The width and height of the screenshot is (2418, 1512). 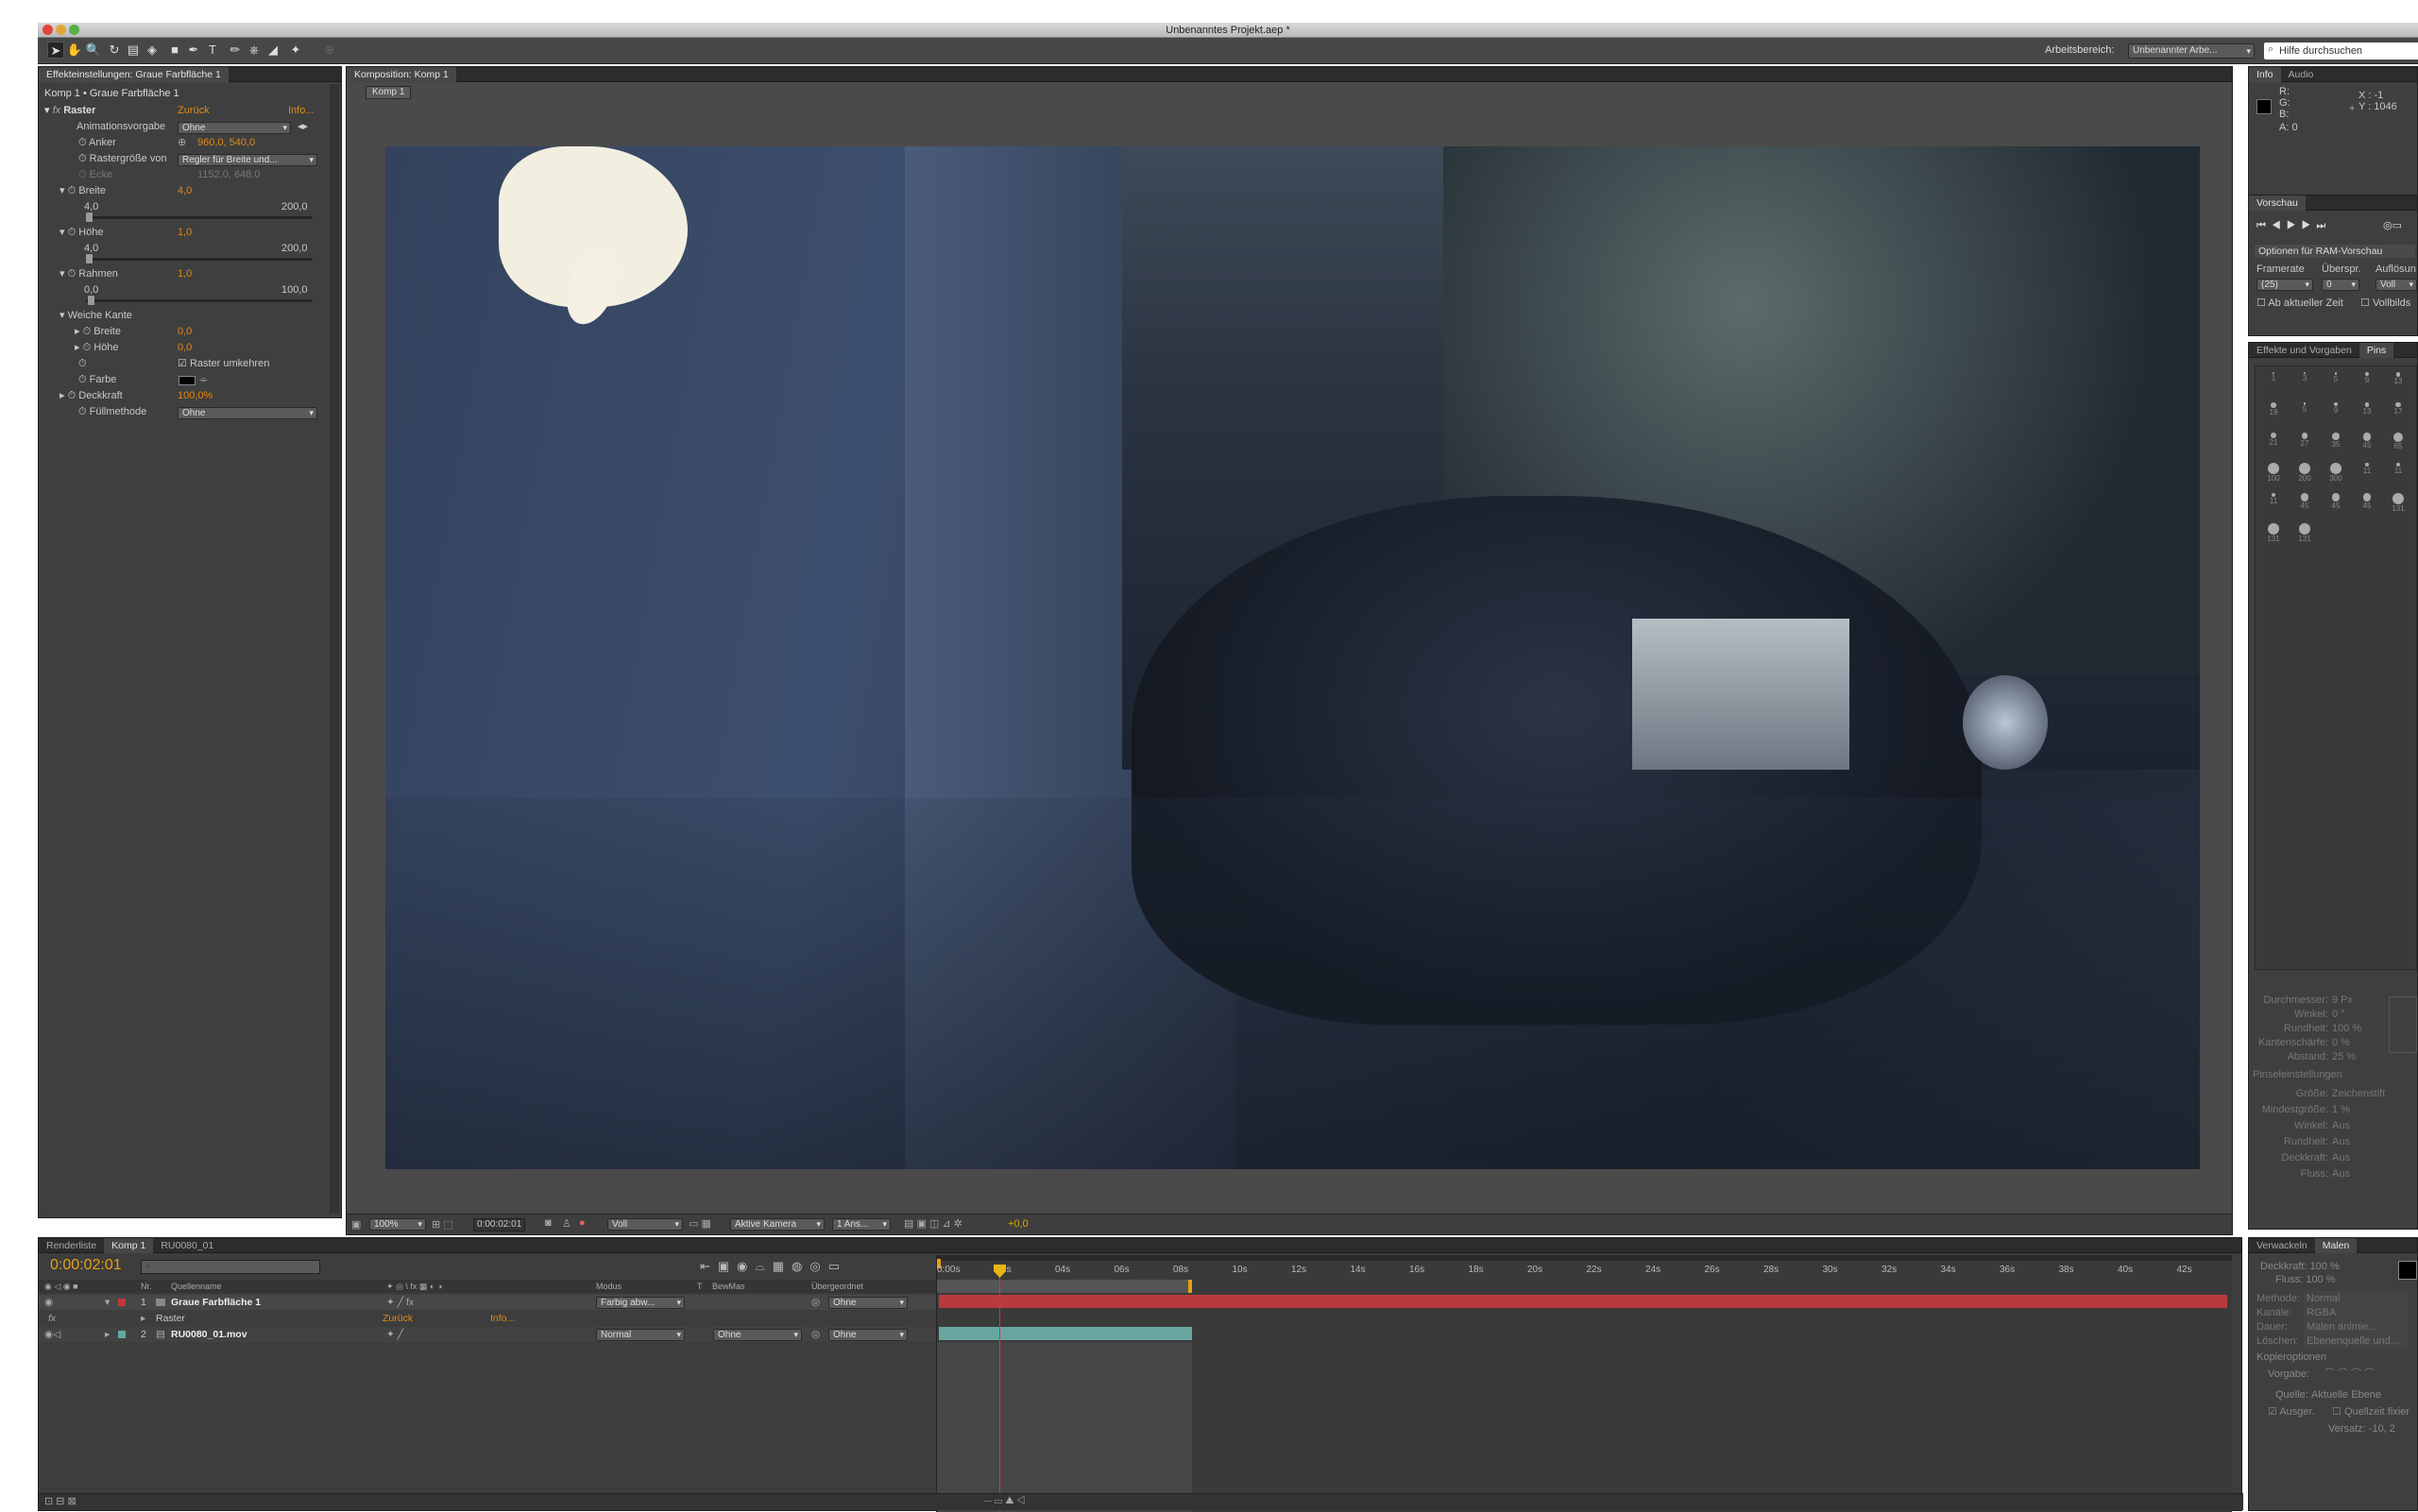 What do you see at coordinates (400, 1302) in the screenshot?
I see `layer-1-switches: ✦ ╱ fx` at bounding box center [400, 1302].